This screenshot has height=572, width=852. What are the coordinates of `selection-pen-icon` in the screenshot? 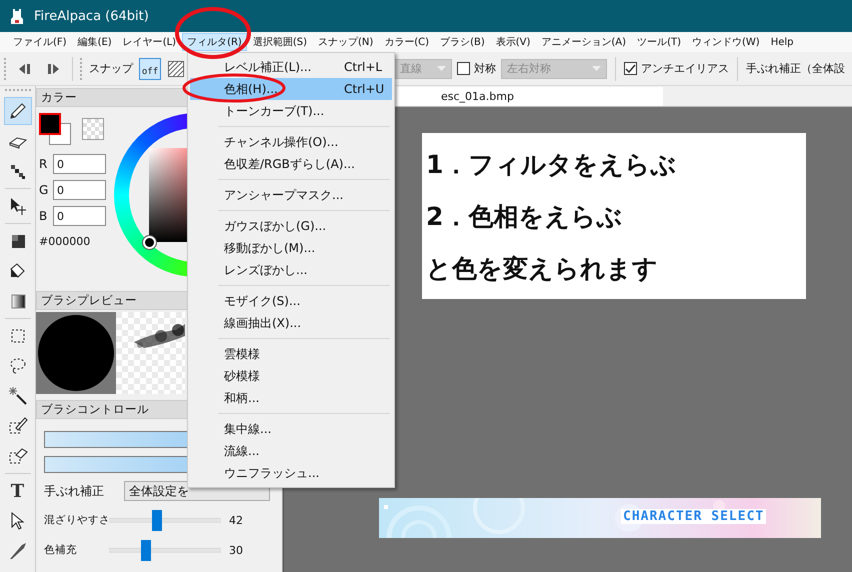 It's located at (18, 426).